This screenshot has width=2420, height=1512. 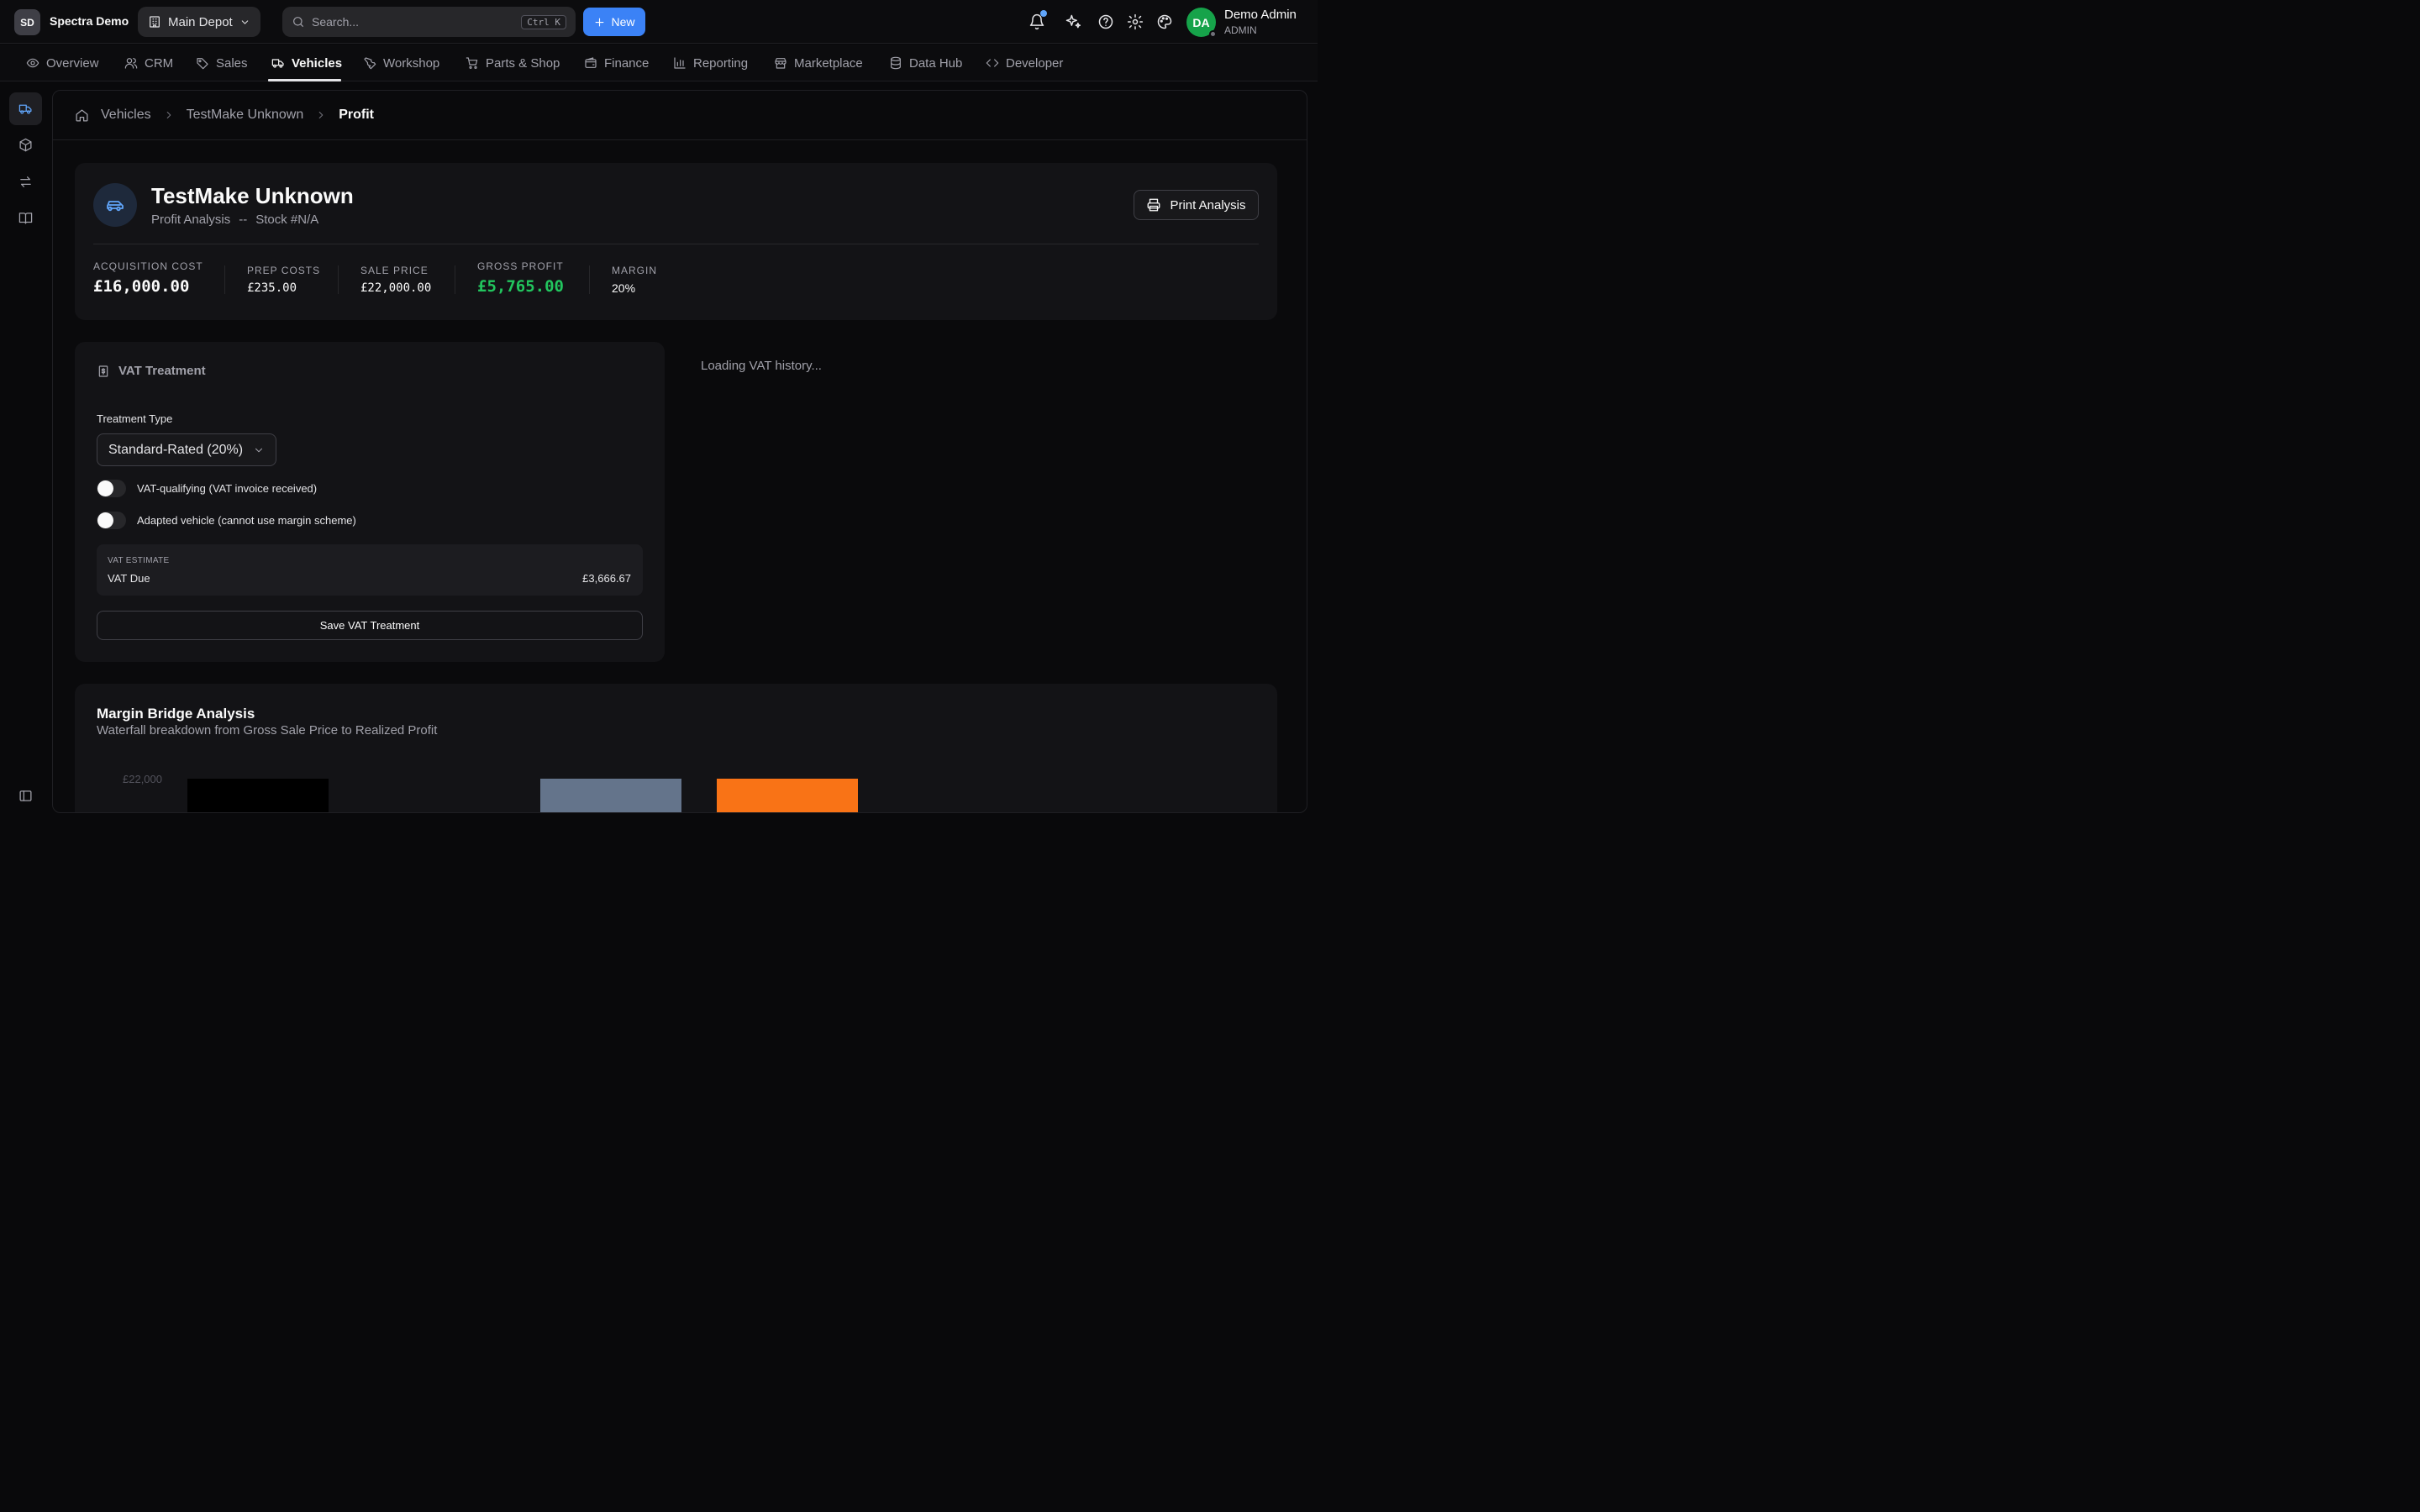 I want to click on settings-icon, so click(x=1135, y=22).